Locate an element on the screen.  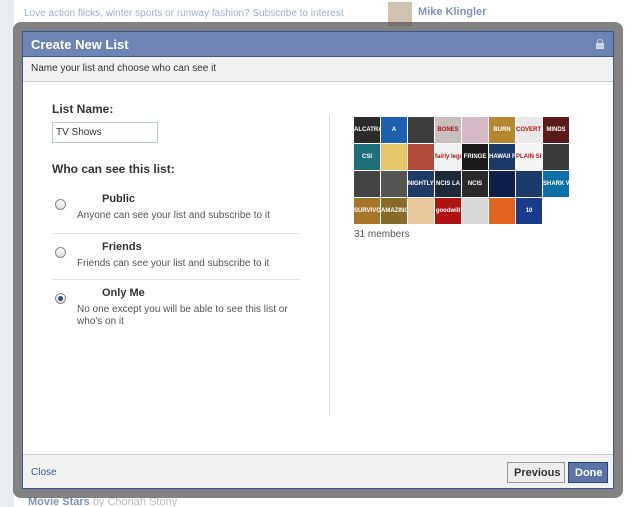
member-thumbnail: SURVIVOR is located at coordinates (367, 211).